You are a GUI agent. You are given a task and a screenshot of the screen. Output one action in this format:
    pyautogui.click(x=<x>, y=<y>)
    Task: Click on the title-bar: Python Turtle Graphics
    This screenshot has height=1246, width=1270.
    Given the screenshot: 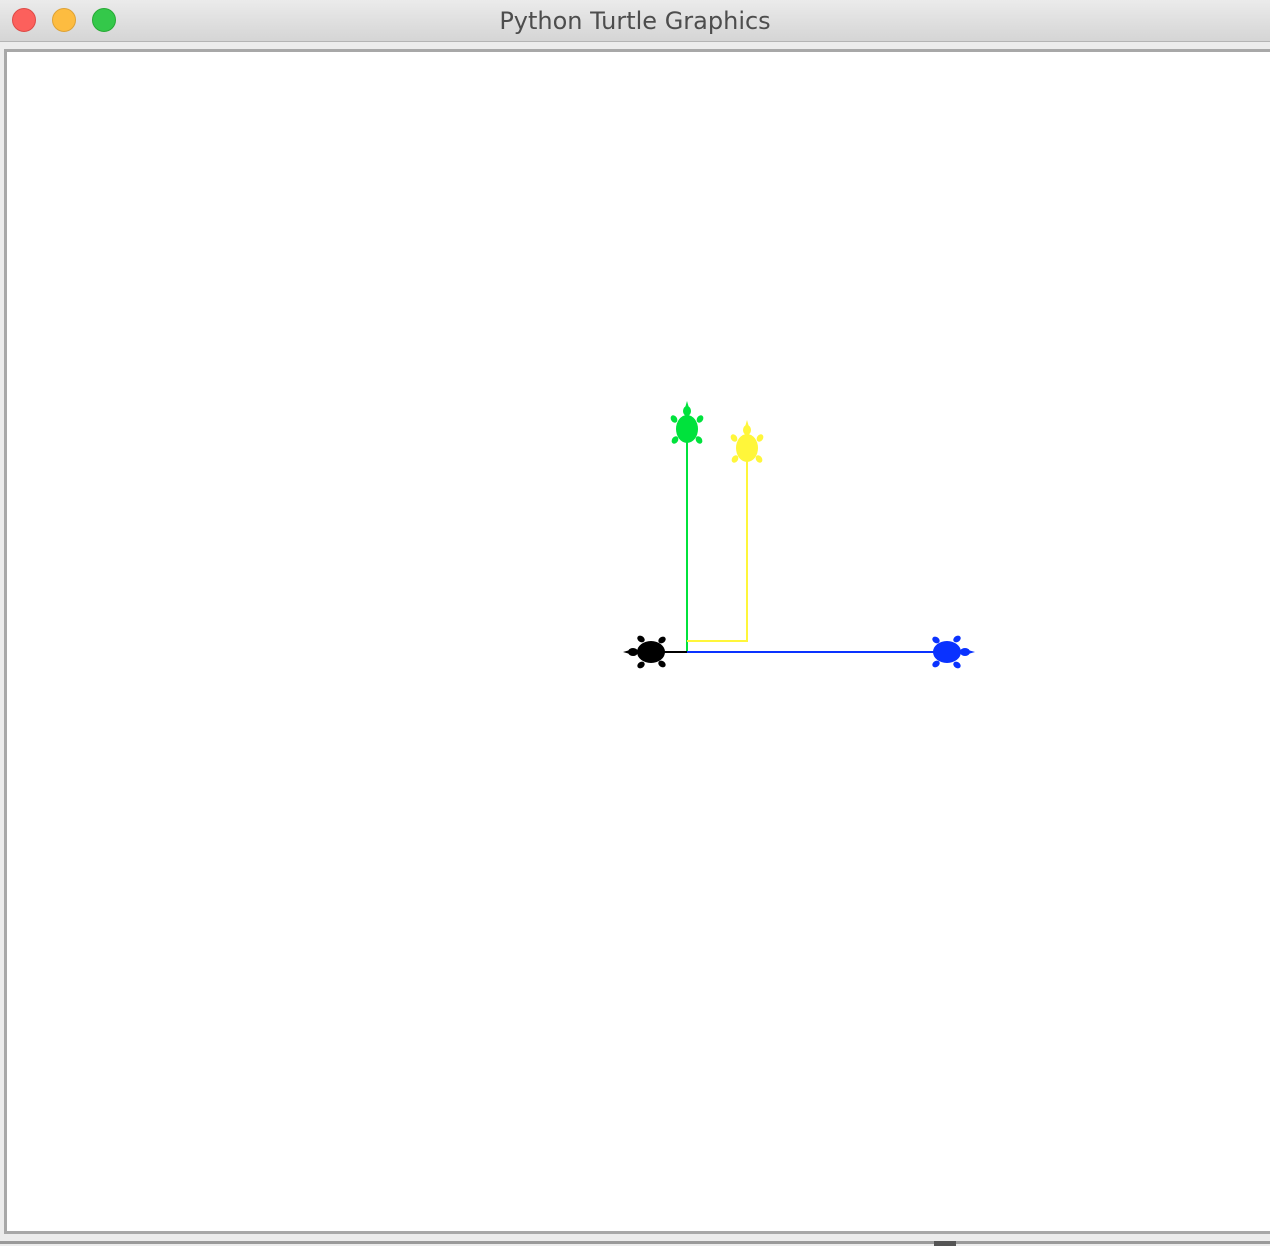 What is the action you would take?
    pyautogui.click(x=635, y=21)
    